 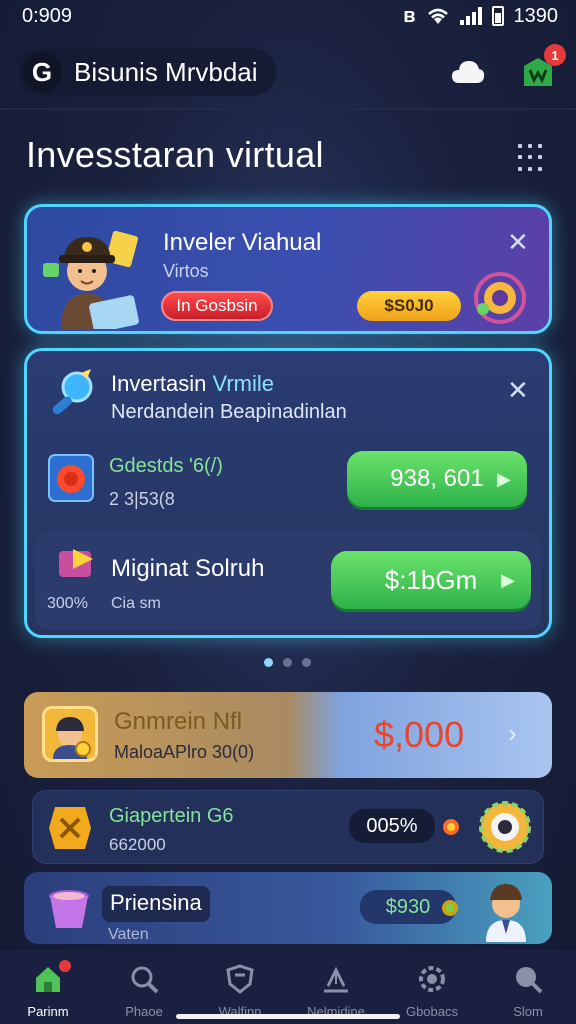 I want to click on status-time: 0:909, so click(x=47, y=15).